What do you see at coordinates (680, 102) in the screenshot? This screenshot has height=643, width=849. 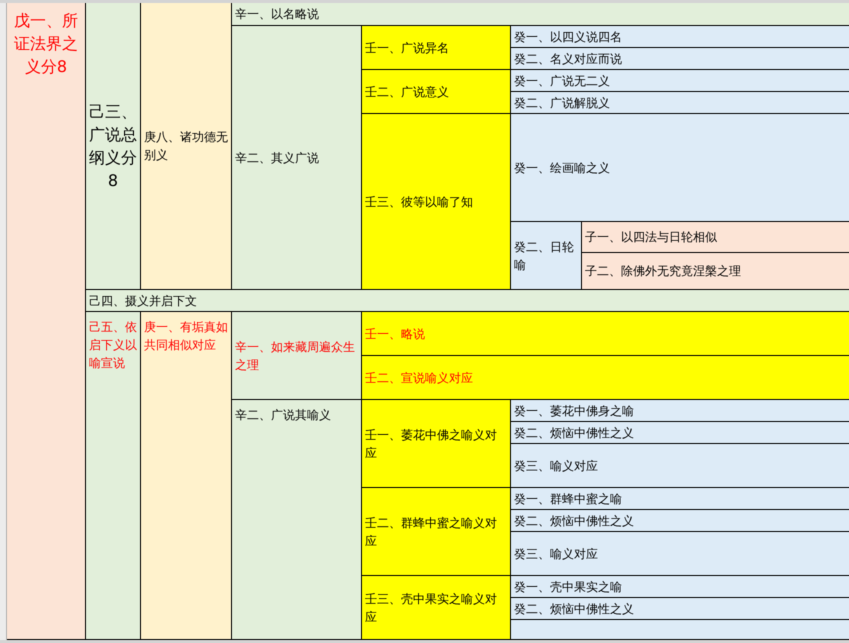 I see `outline-cell: 癸二、广说解脱义` at bounding box center [680, 102].